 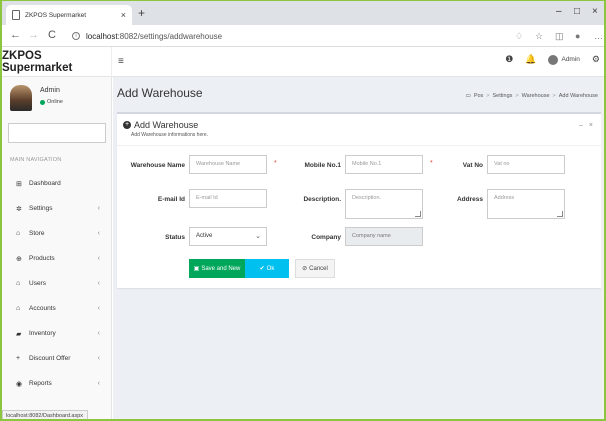 What do you see at coordinates (57, 333) in the screenshot?
I see `sidebar-item-inventory: ▰ Inventory ‹` at bounding box center [57, 333].